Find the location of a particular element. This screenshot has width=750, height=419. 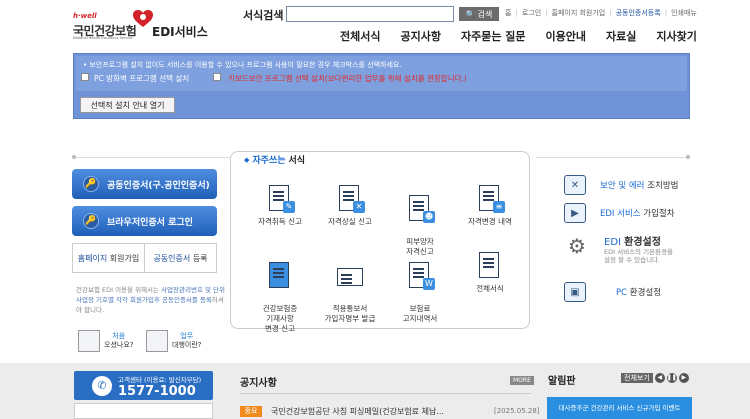

env-link-blue: EDI is located at coordinates (612, 242).